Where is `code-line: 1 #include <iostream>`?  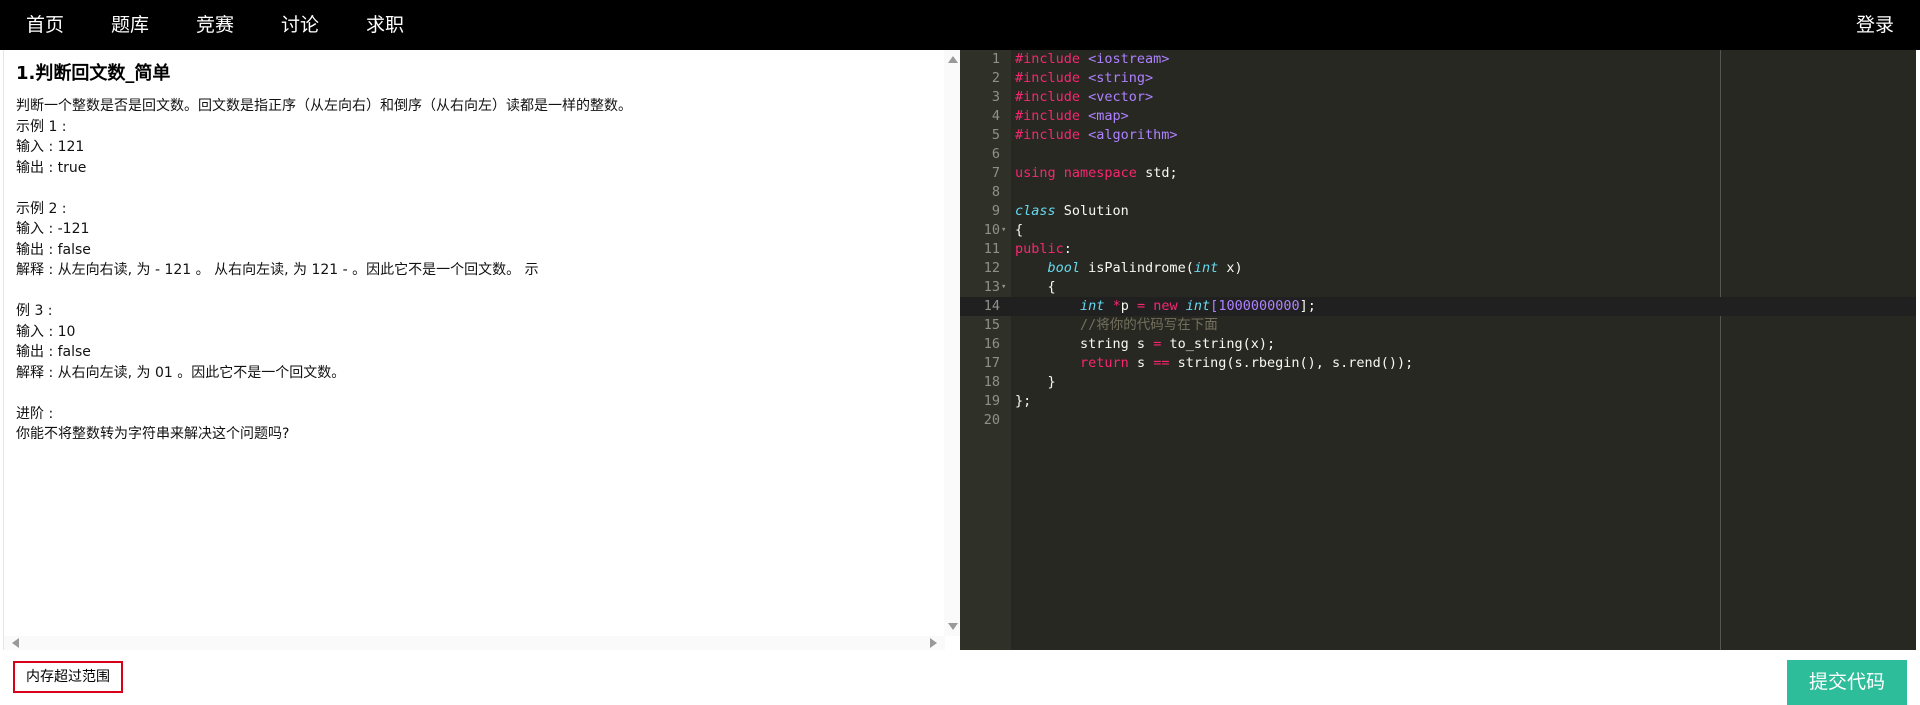
code-line: 1 #include <iostream> is located at coordinates (1438, 59).